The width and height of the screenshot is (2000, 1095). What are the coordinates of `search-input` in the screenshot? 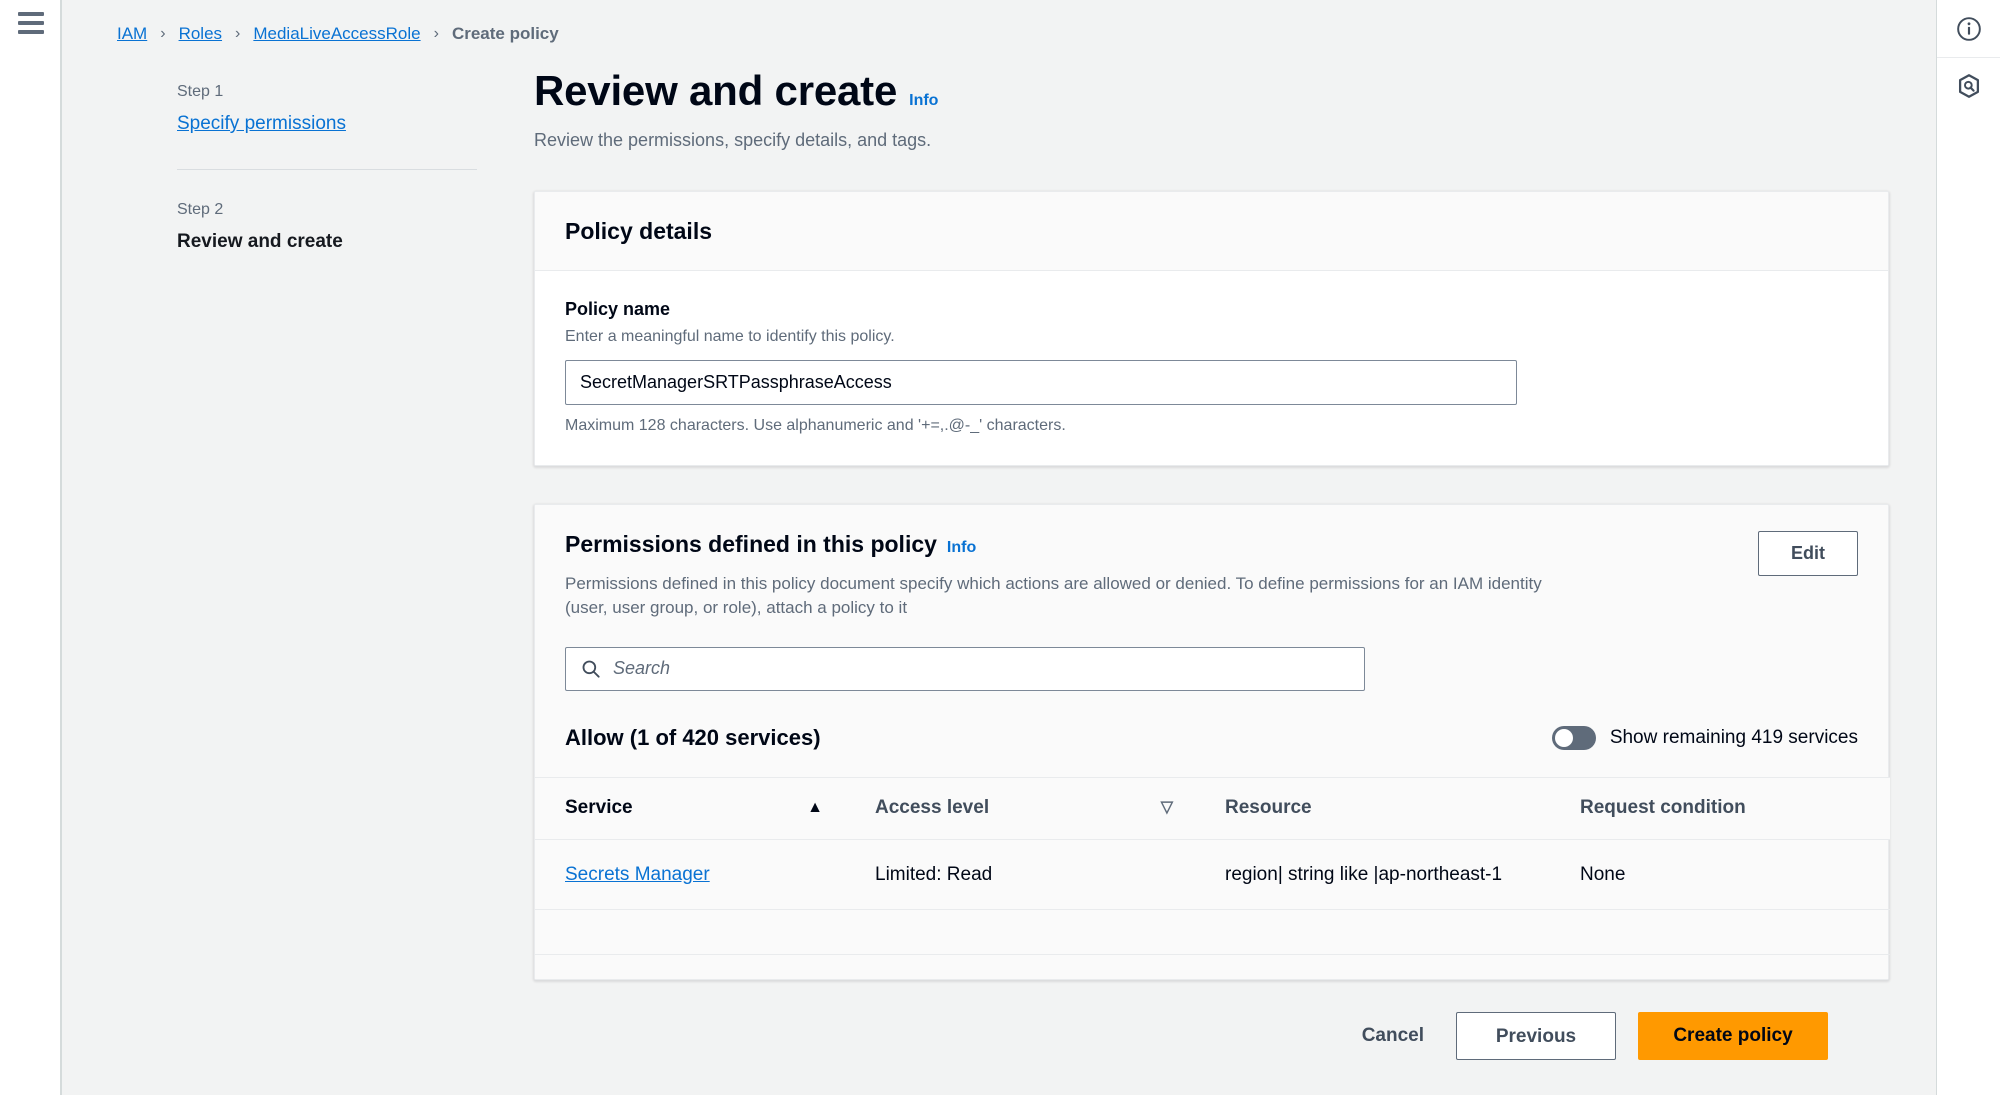 It's located at (965, 668).